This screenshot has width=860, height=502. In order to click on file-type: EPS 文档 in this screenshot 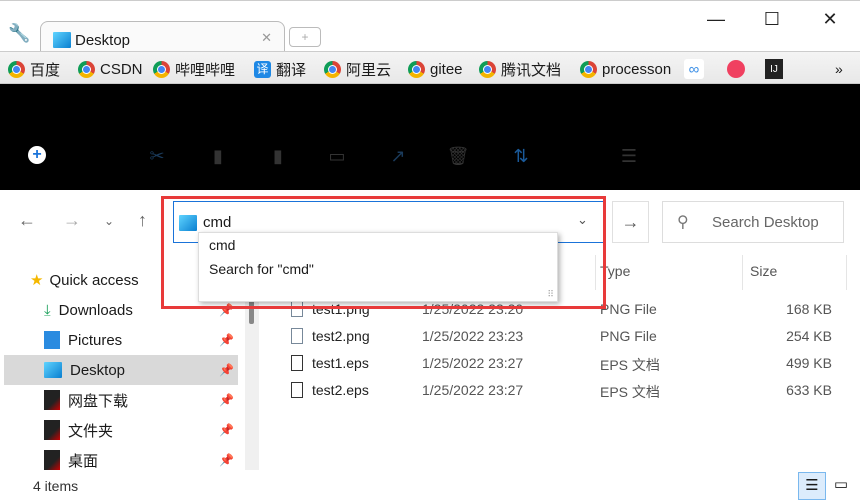, I will do `click(630, 365)`.